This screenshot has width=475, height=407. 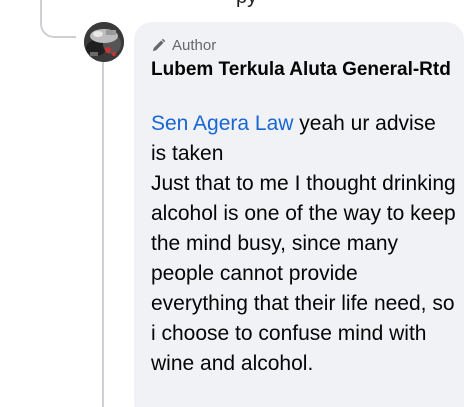 I want to click on author-badge: Author, so click(x=183, y=45).